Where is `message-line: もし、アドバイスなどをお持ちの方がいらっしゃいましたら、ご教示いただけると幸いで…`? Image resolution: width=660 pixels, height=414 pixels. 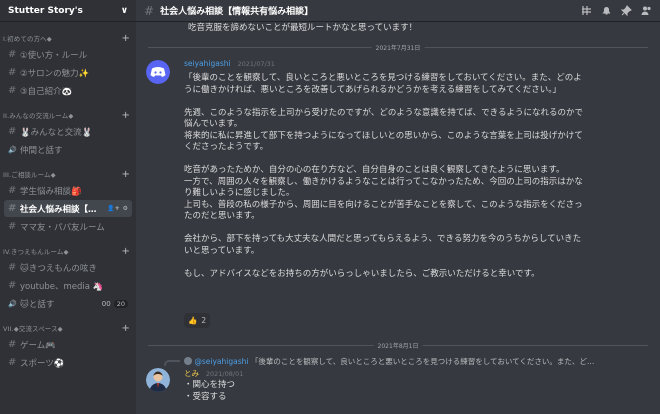
message-line: もし、アドバイスなどをお持ちの方がいらっしゃいましたら、ご教示いただけると幸いで… is located at coordinates (362, 273).